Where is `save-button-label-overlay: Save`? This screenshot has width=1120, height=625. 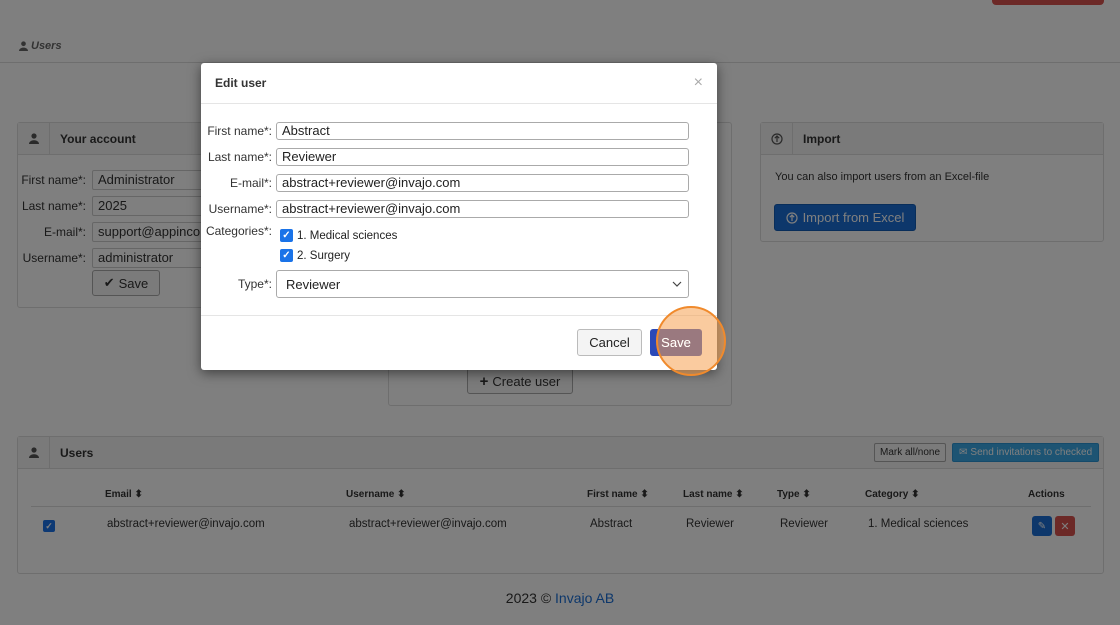
save-button-label-overlay: Save is located at coordinates (676, 342).